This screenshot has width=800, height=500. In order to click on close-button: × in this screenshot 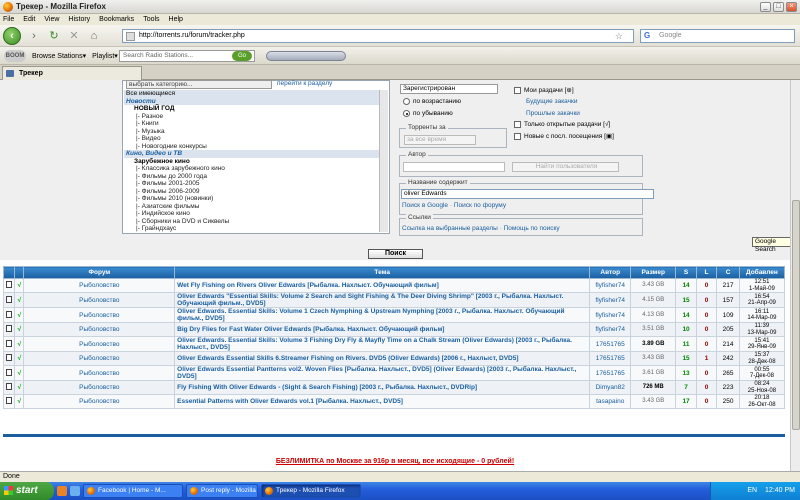, I will do `click(791, 7)`.